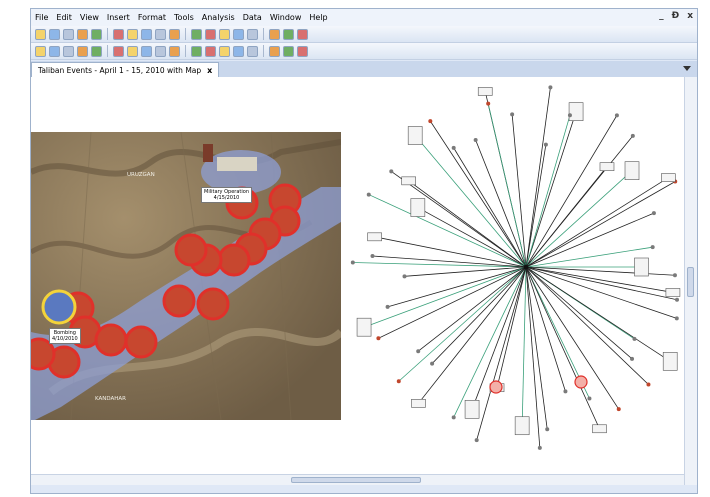 This screenshot has height=497, width=710. What do you see at coordinates (676, 16) in the screenshot?
I see `restore-button: Ɖ` at bounding box center [676, 16].